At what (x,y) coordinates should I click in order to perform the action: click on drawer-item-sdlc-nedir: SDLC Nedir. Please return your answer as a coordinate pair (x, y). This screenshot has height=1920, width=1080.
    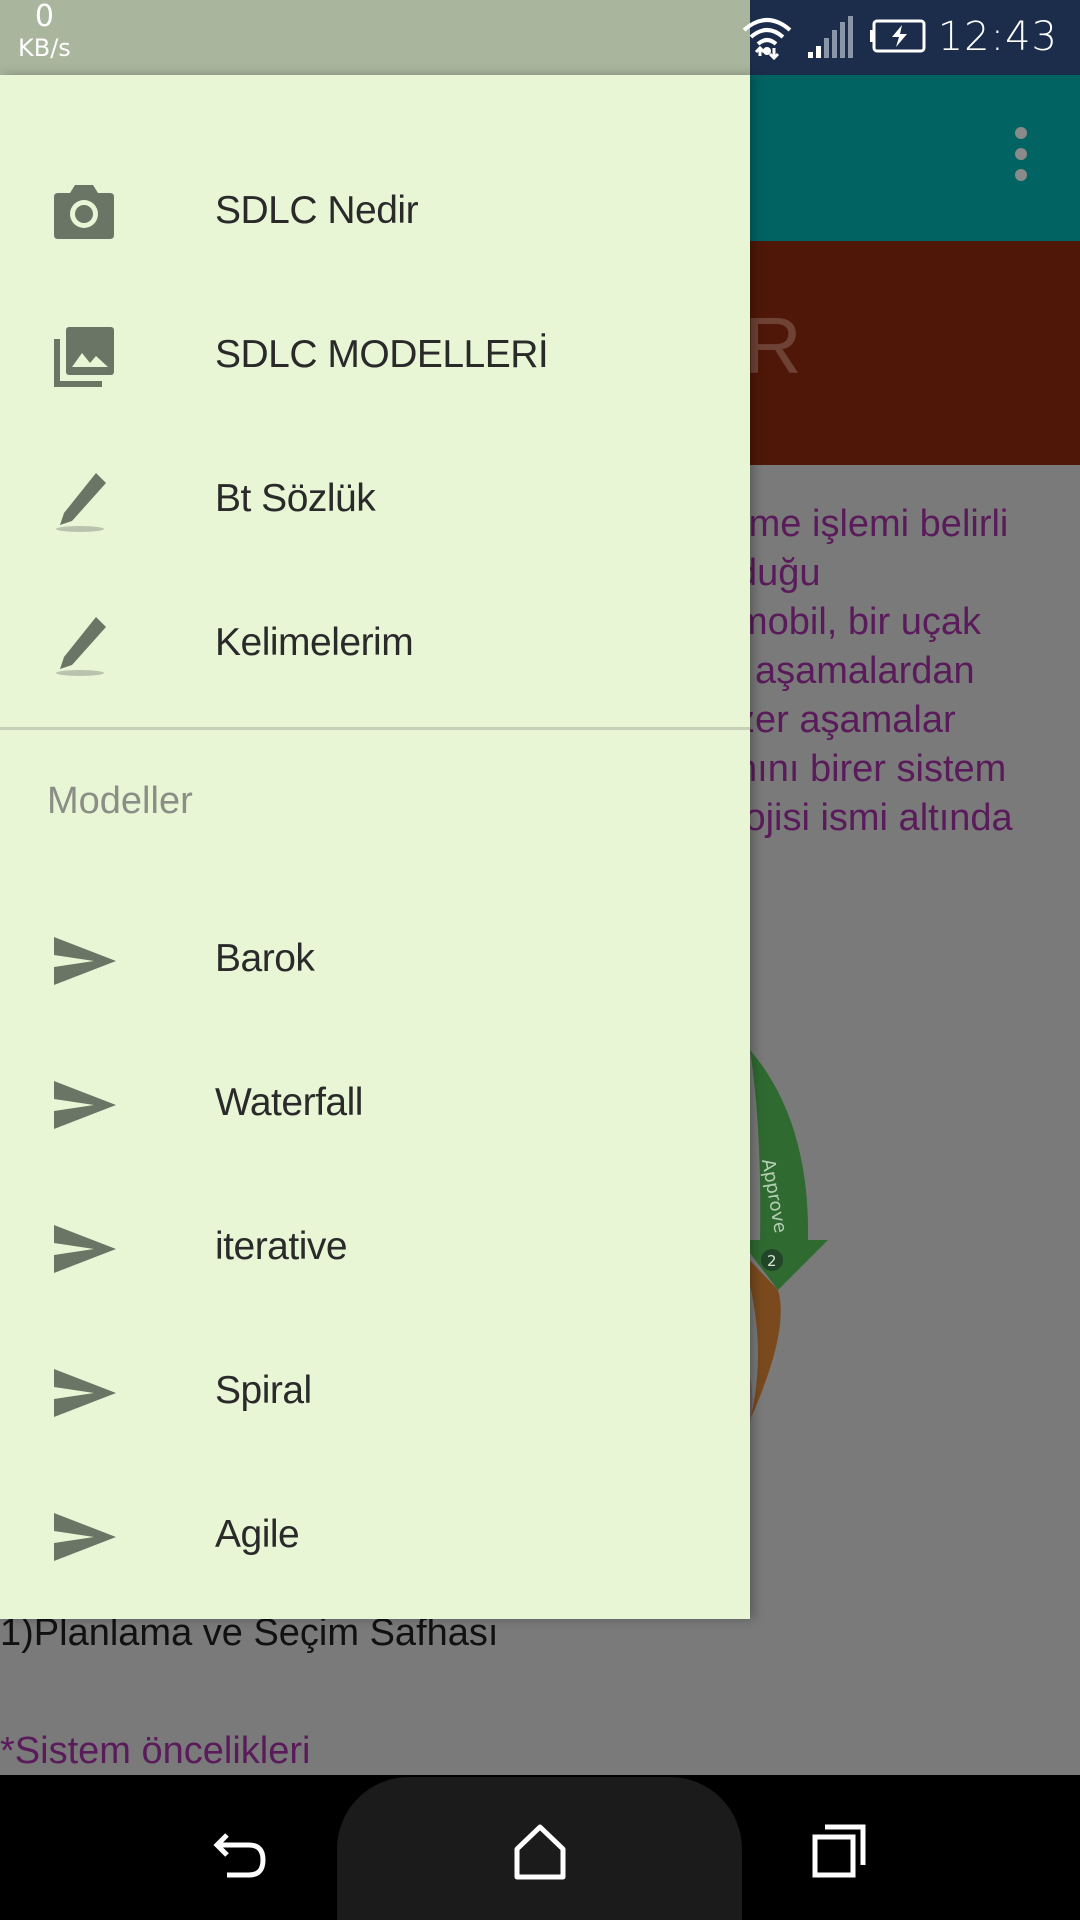
    Looking at the image, I should click on (375, 212).